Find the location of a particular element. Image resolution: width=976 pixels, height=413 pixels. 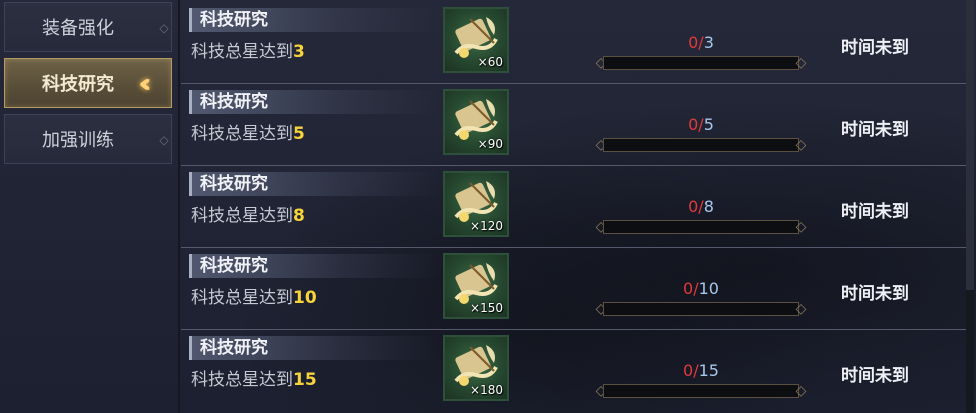

task-description: 科技总星达到3 is located at coordinates (248, 52).